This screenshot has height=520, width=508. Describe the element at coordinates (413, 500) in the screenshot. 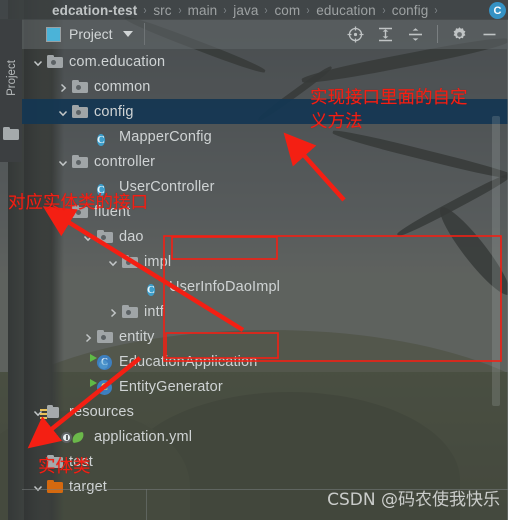

I see `watermark: CSDN @码农使我快乐` at that location.